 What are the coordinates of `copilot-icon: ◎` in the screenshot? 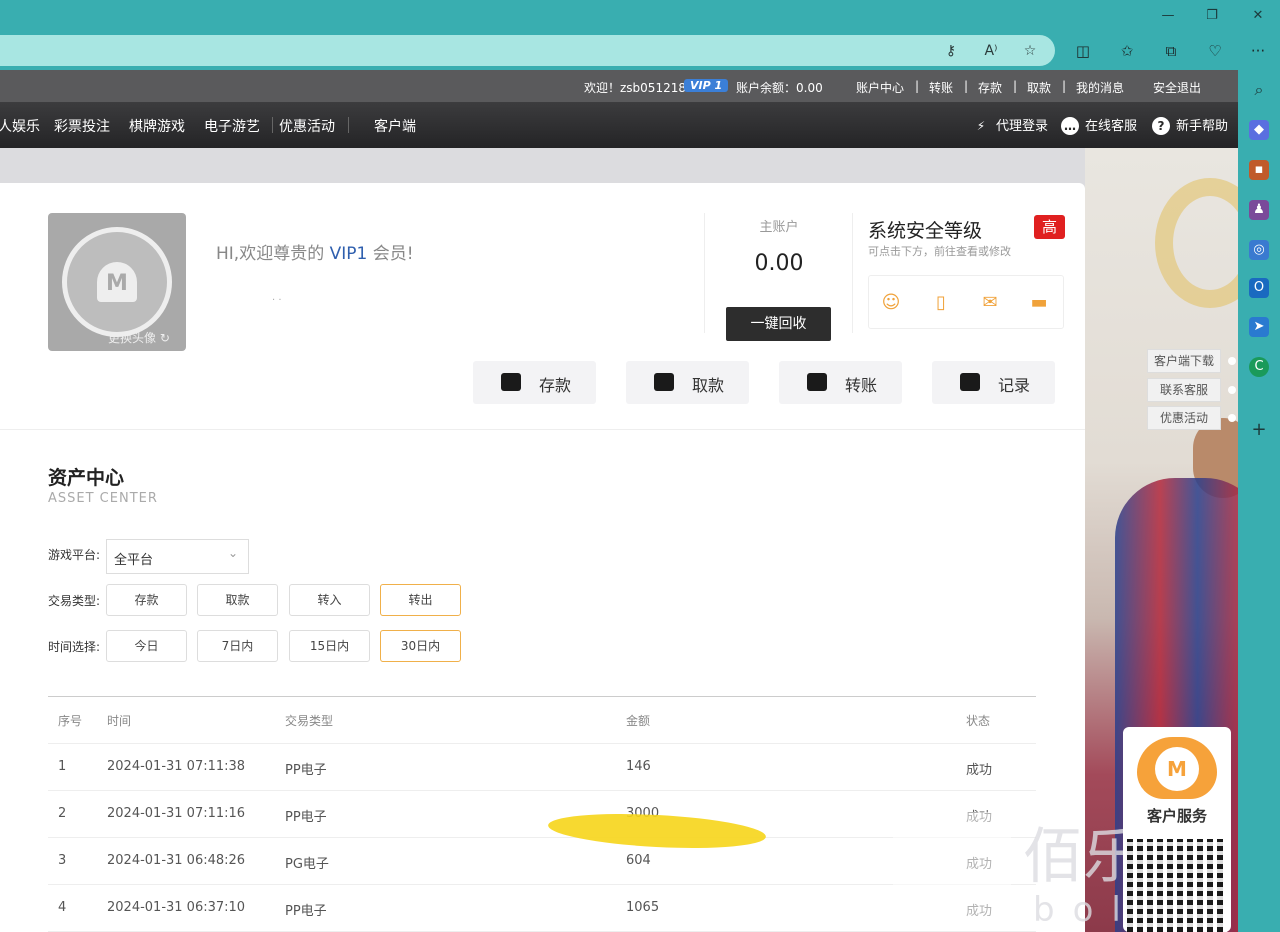 It's located at (1259, 250).